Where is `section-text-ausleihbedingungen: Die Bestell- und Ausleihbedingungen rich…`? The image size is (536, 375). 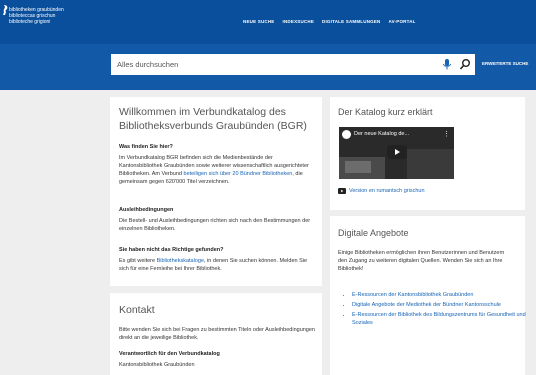
section-text-ausleihbedingungen: Die Bestell- und Ausleihbedingungen rich… is located at coordinates (215, 225).